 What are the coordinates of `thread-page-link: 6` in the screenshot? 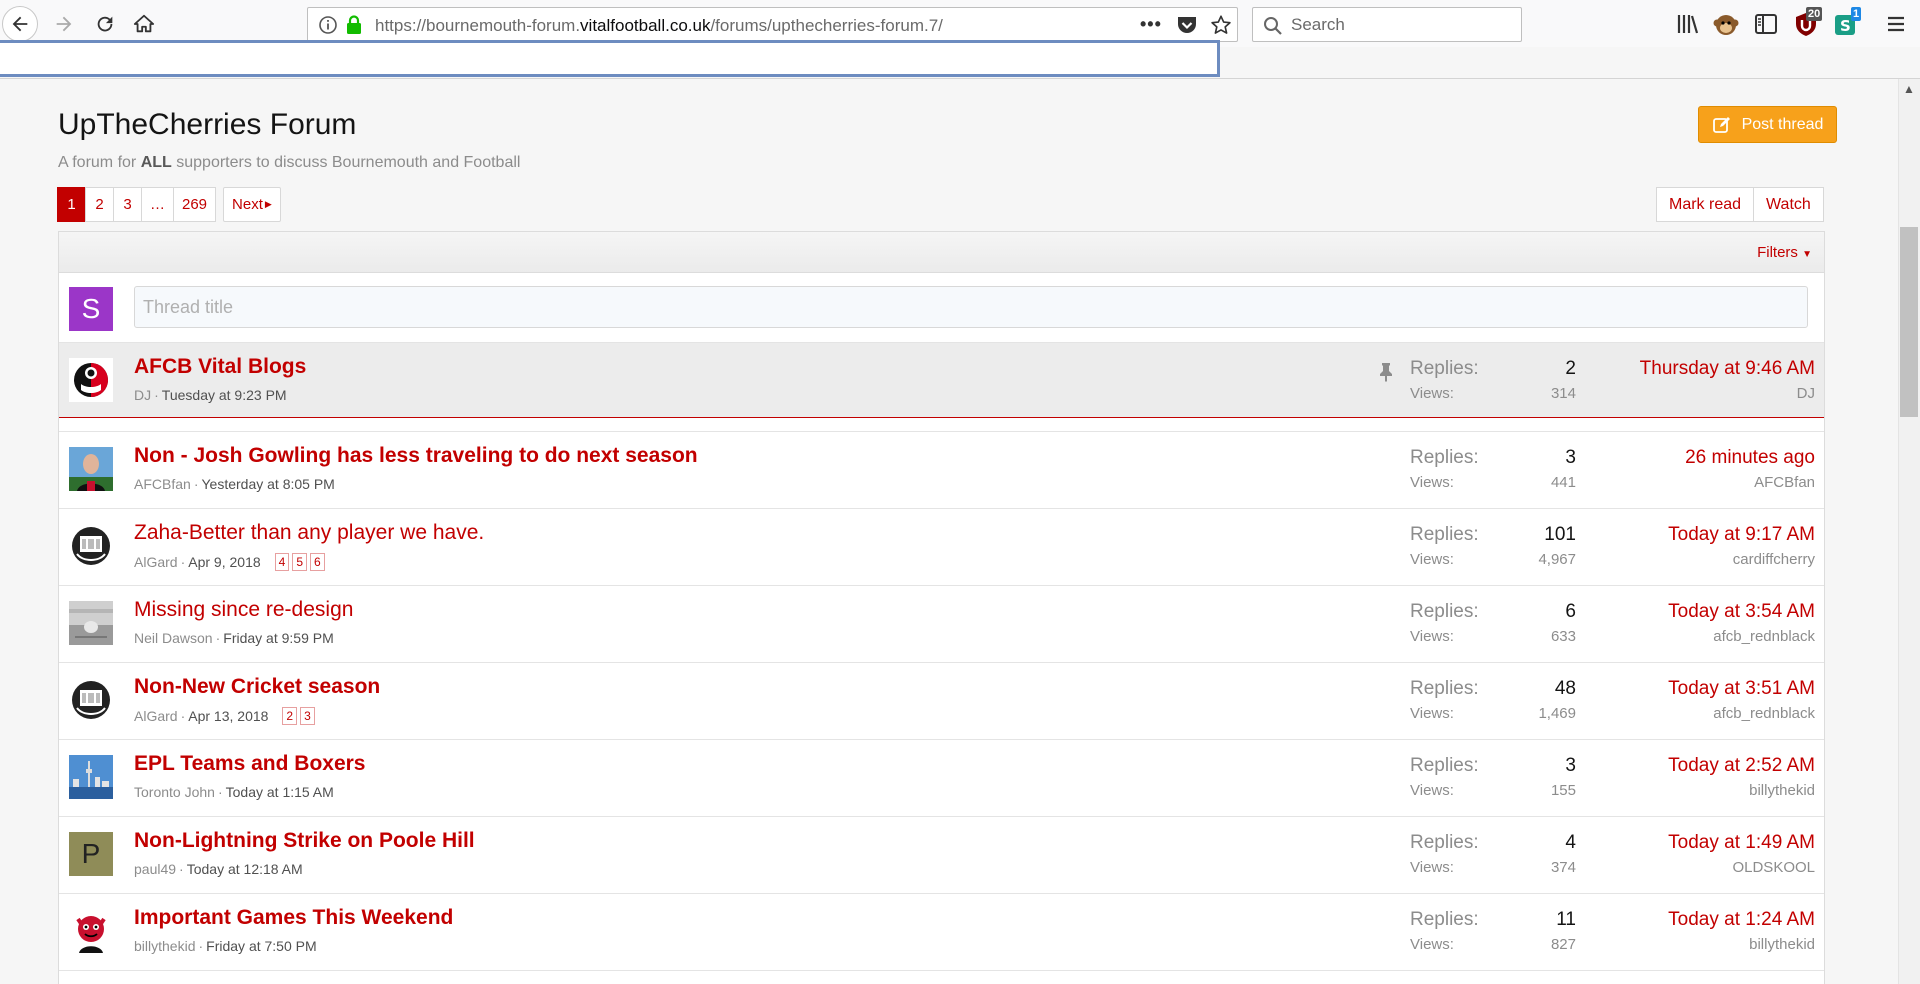 It's located at (317, 562).